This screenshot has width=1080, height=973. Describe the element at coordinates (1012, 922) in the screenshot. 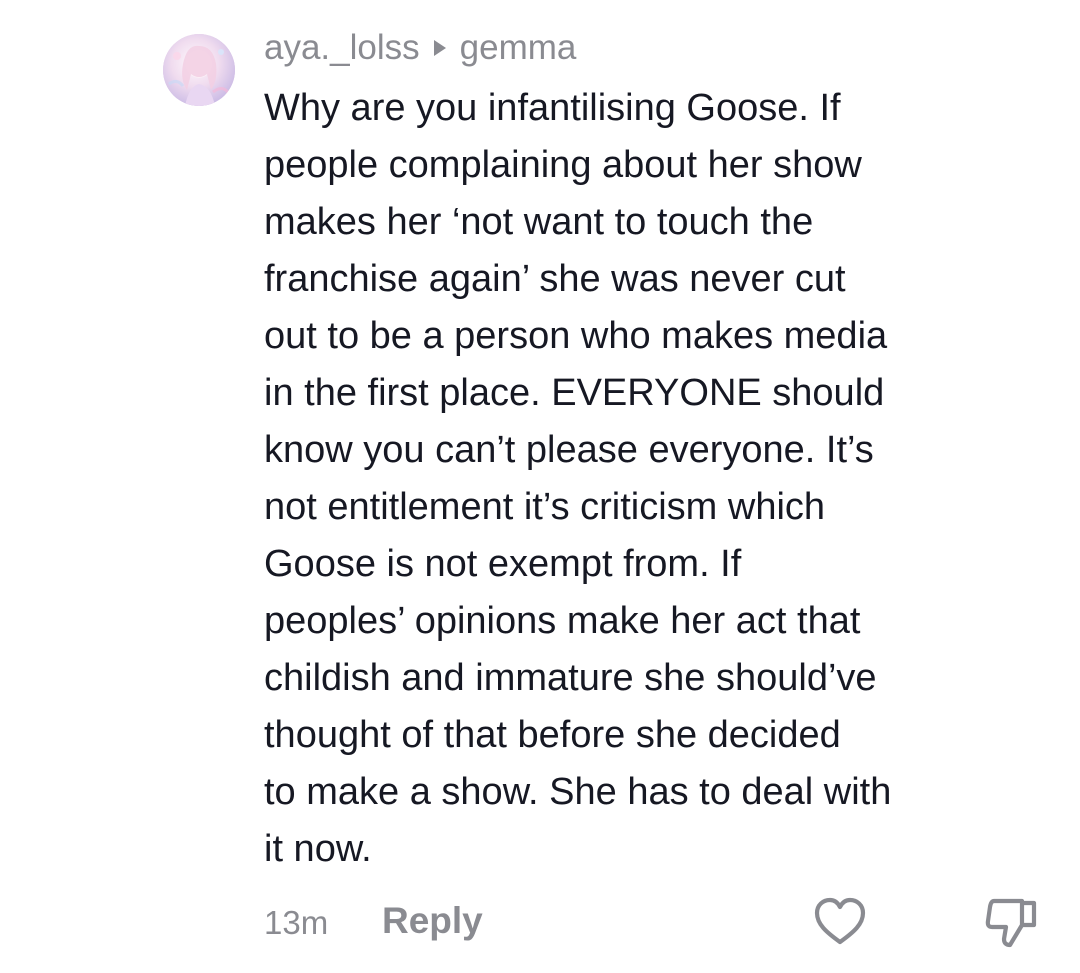

I see `dislike-button` at that location.